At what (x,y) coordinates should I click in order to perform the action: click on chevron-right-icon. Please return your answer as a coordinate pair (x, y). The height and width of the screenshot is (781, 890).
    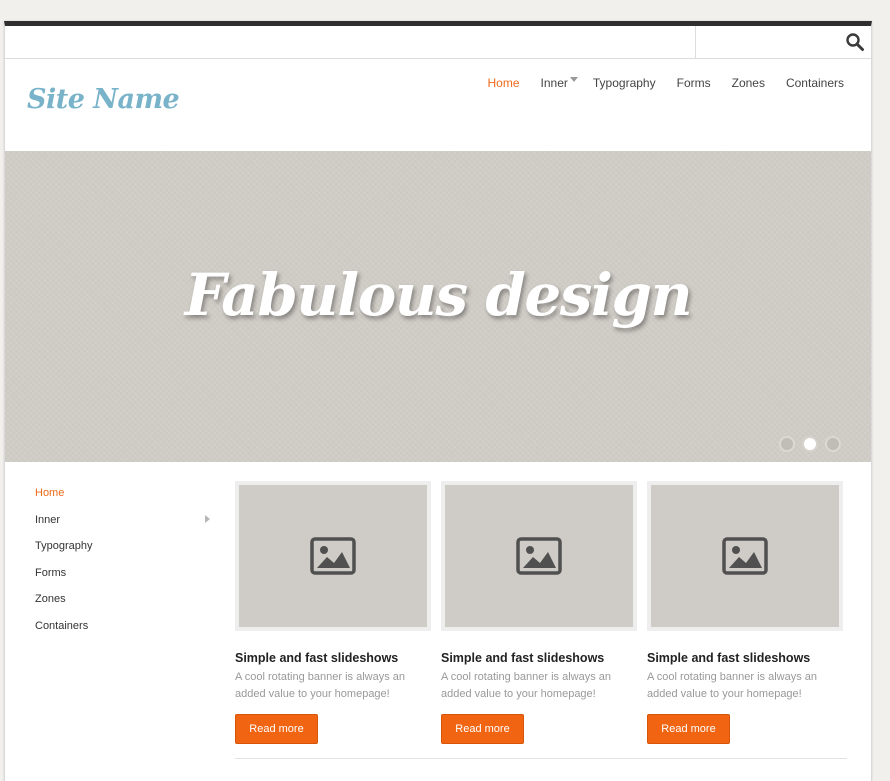
    Looking at the image, I should click on (207, 518).